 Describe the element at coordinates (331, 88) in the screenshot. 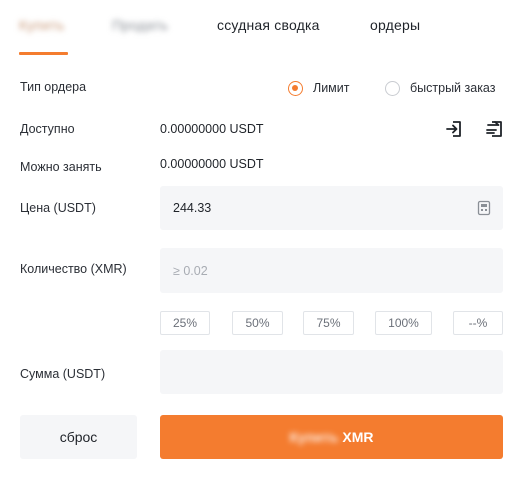

I see `radio-limit-label: Лимит` at that location.